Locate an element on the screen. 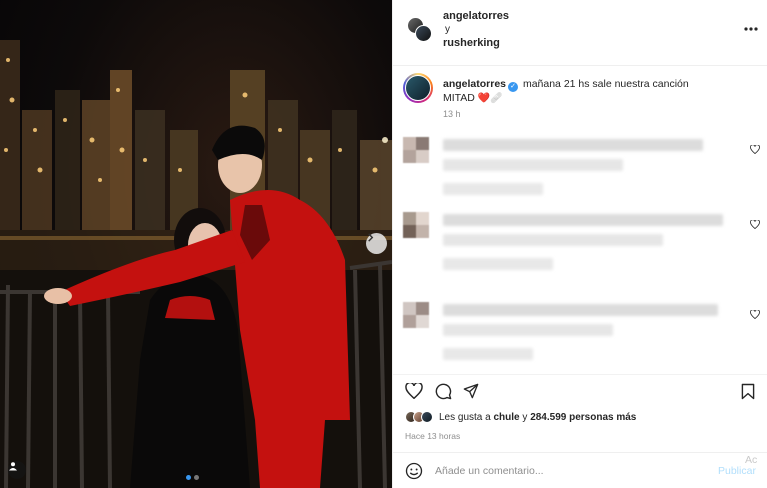 This screenshot has height=488, width=767. more-options-button is located at coordinates (751, 27).